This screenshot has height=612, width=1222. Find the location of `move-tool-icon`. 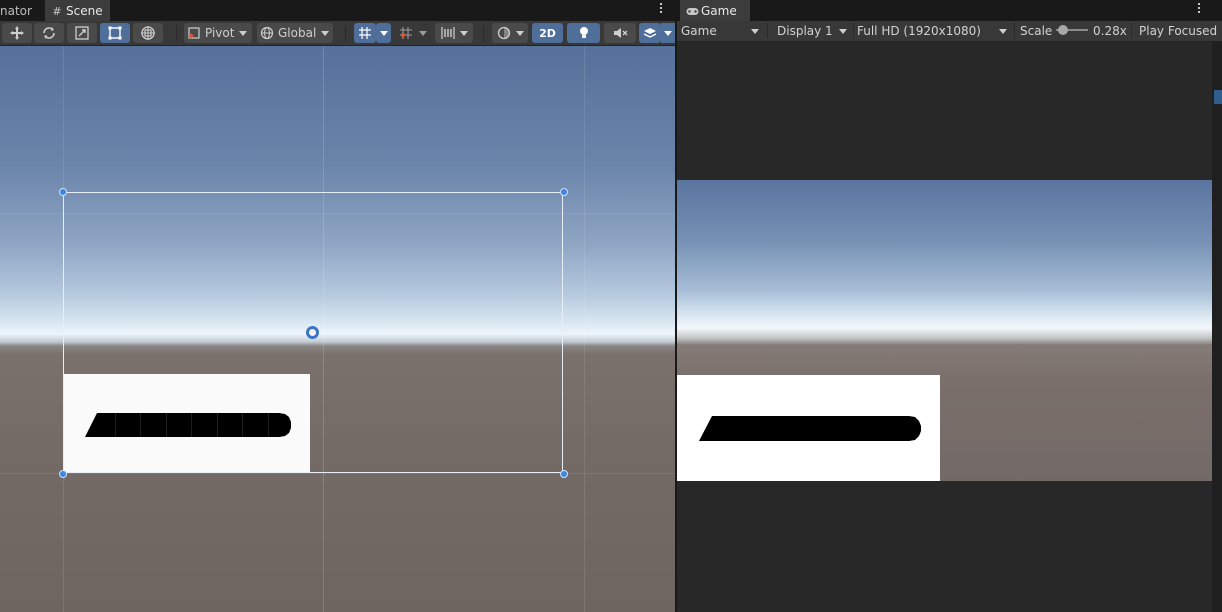

move-tool-icon is located at coordinates (17, 33).